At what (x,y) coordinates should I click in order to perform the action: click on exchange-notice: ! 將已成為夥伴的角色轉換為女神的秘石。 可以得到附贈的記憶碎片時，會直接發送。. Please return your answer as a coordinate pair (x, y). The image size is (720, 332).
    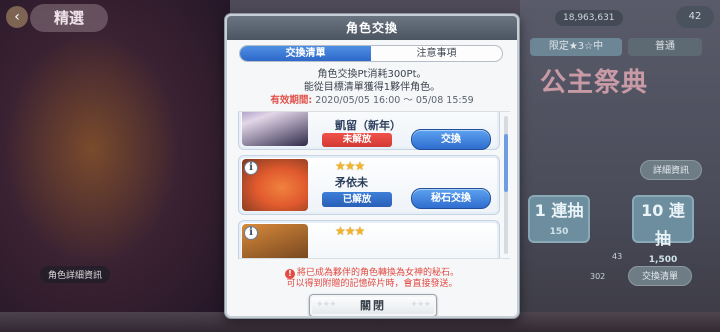
    Looking at the image, I should click on (372, 279).